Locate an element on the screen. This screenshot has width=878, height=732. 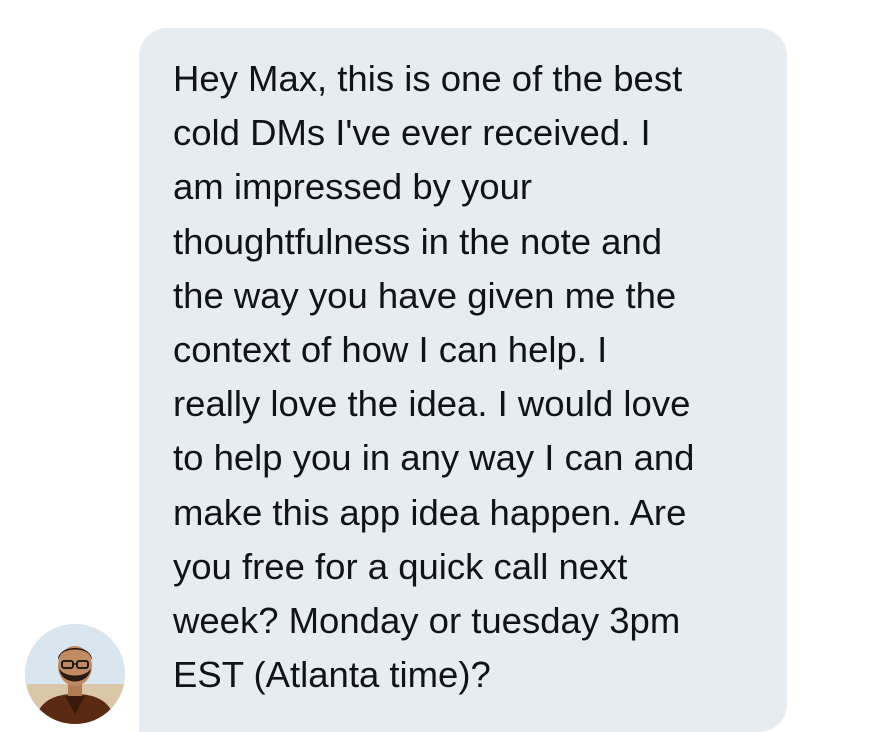
sender-avatar is located at coordinates (75, 674).